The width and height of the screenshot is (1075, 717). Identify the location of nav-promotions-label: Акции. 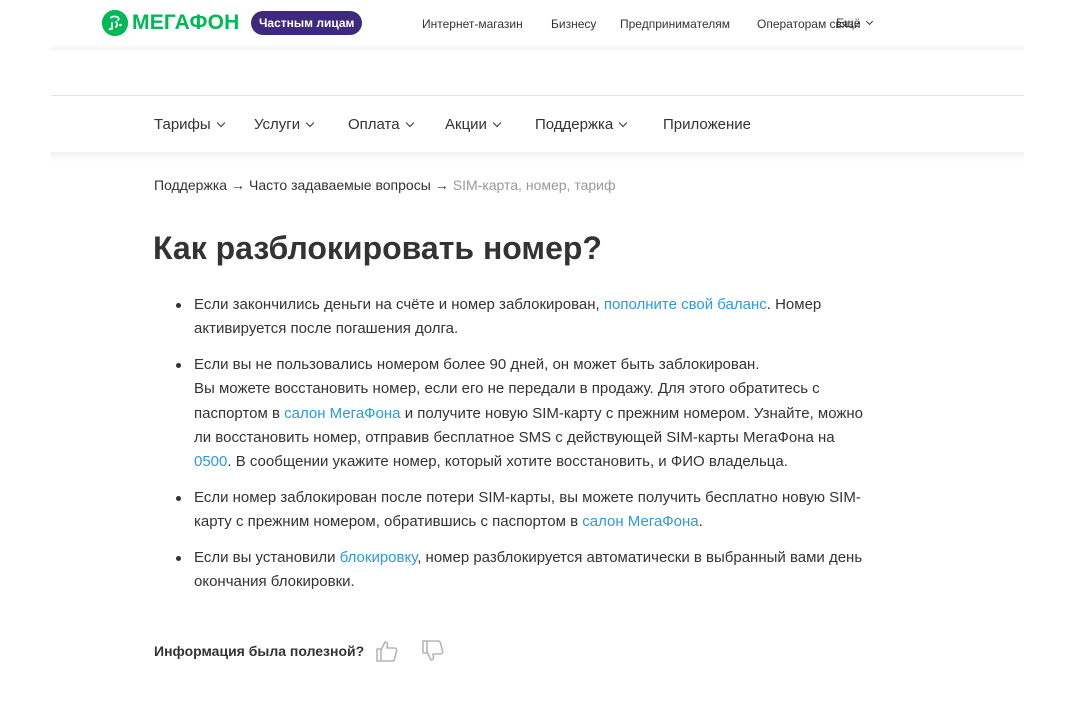
(466, 124).